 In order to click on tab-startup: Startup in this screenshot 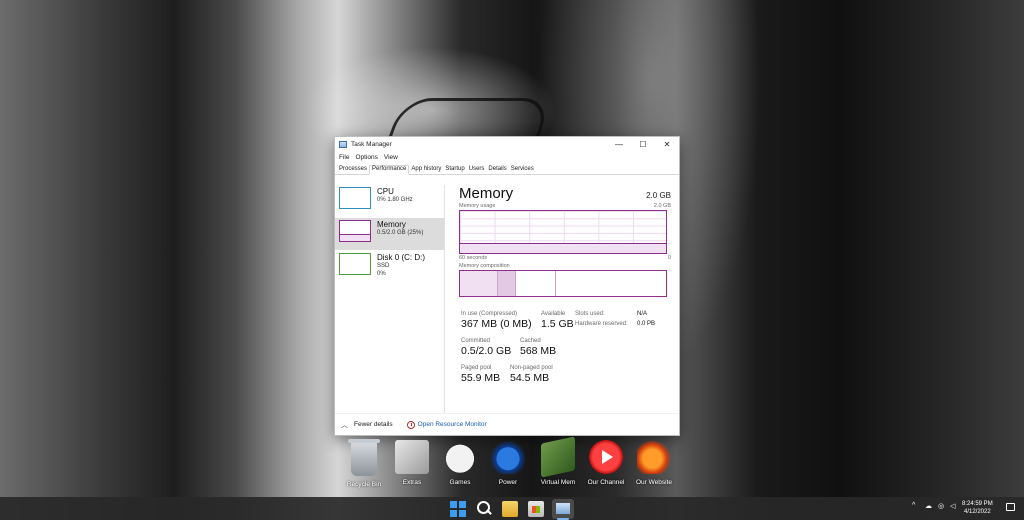, I will do `click(454, 170)`.